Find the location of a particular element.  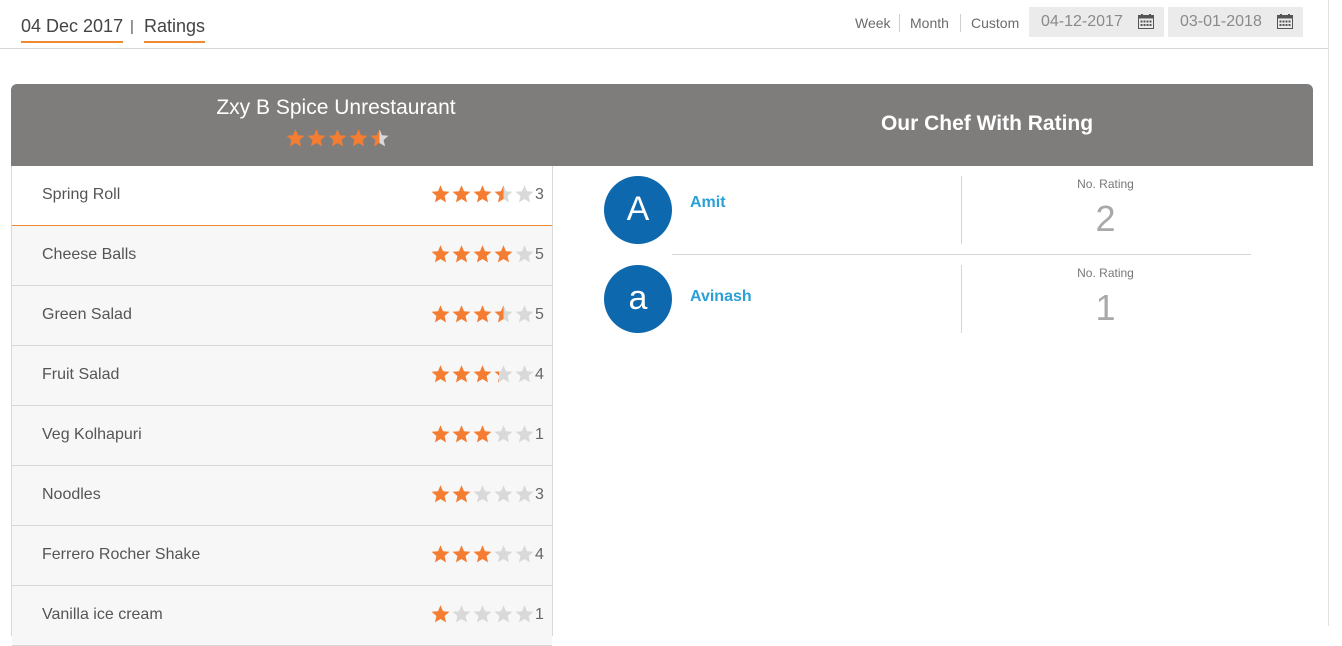

dish-name: Spring Roll is located at coordinates (81, 194).